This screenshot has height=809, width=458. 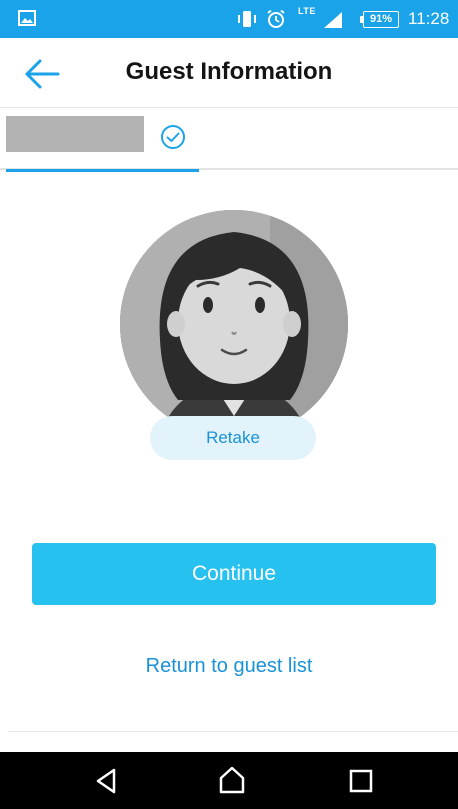 What do you see at coordinates (247, 19) in the screenshot?
I see `vibrate-icon` at bounding box center [247, 19].